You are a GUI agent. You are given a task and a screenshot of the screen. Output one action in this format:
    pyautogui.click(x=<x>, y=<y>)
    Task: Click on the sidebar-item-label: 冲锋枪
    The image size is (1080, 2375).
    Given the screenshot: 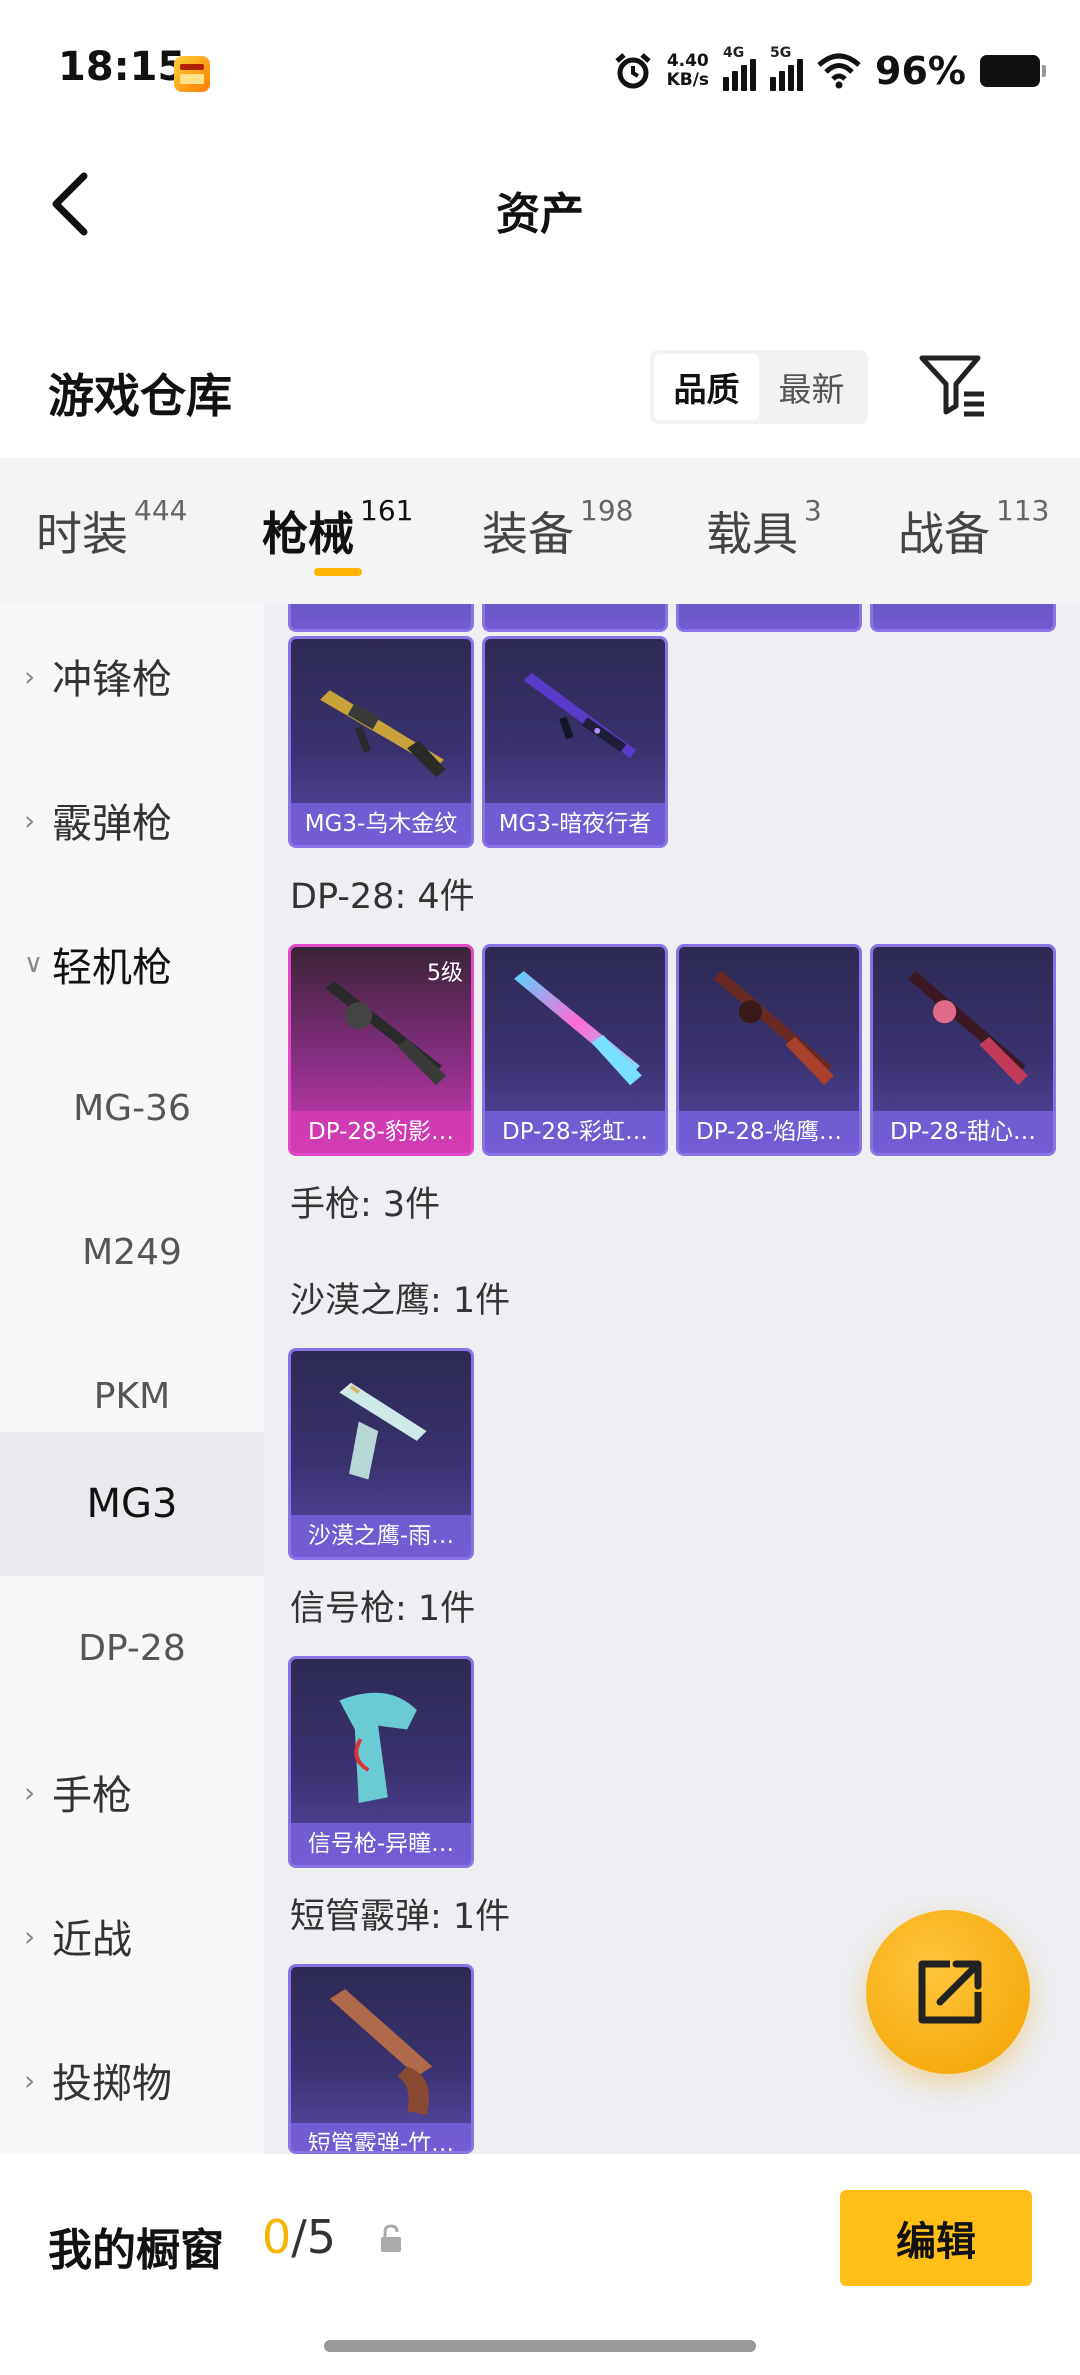 What is the action you would take?
    pyautogui.click(x=112, y=680)
    